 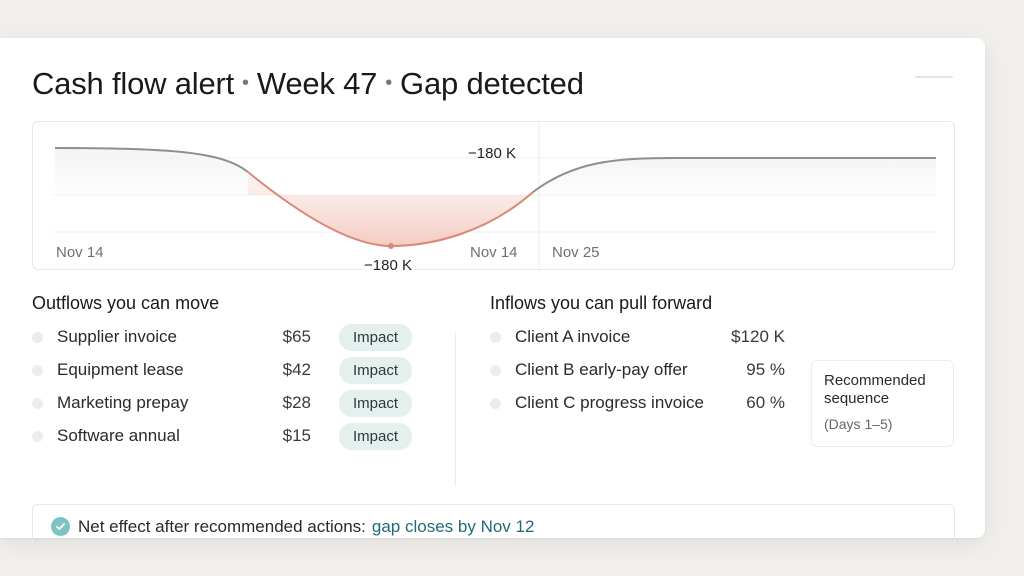 I want to click on title-status: Gap detected, so click(x=492, y=83).